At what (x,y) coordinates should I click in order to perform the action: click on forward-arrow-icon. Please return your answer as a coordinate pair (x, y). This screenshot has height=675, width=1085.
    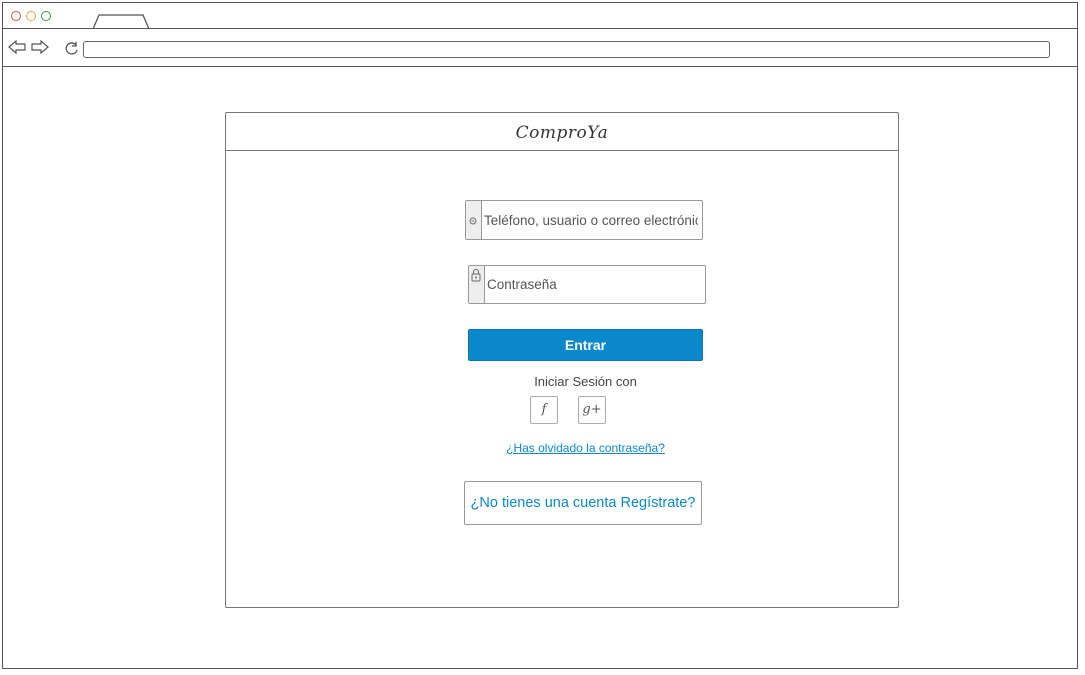
    Looking at the image, I should click on (40, 47).